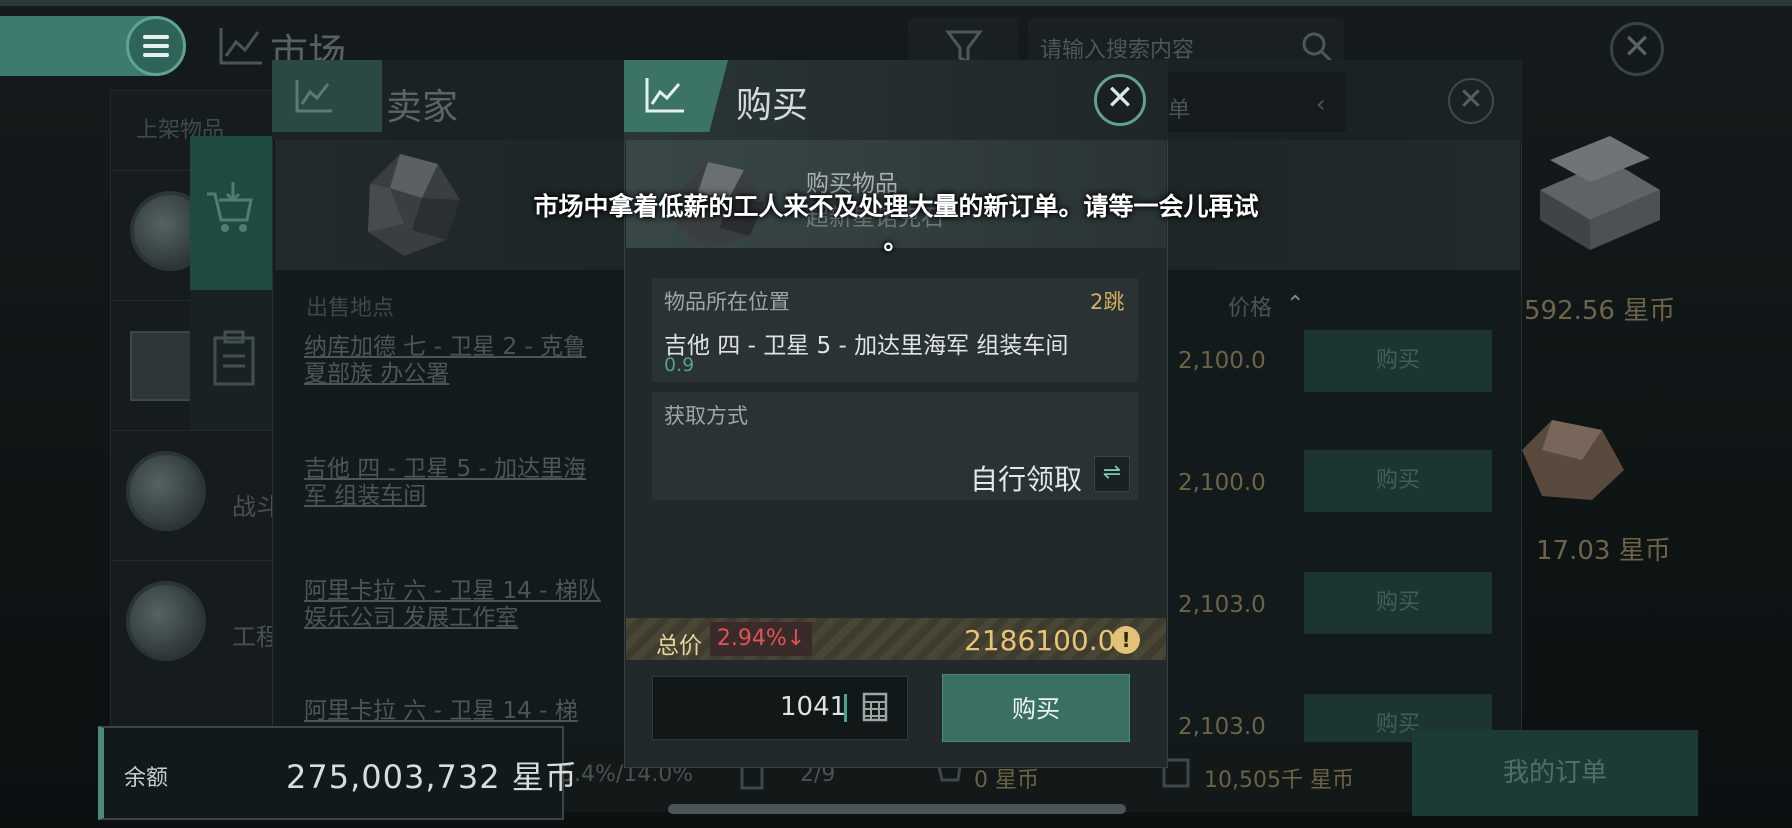 The width and height of the screenshot is (1792, 828). Describe the element at coordinates (1295, 304) in the screenshot. I see `caret-up-icon: ⌃` at that location.